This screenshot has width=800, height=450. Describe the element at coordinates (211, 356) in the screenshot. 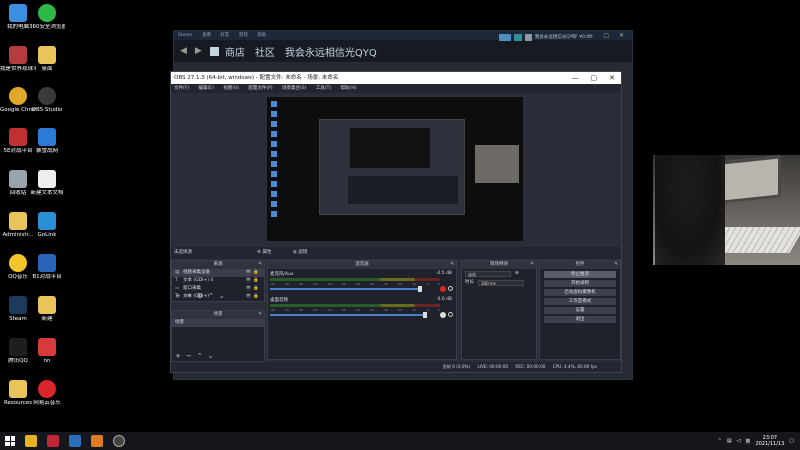

I see `scene-down-icon: ⌄` at that location.